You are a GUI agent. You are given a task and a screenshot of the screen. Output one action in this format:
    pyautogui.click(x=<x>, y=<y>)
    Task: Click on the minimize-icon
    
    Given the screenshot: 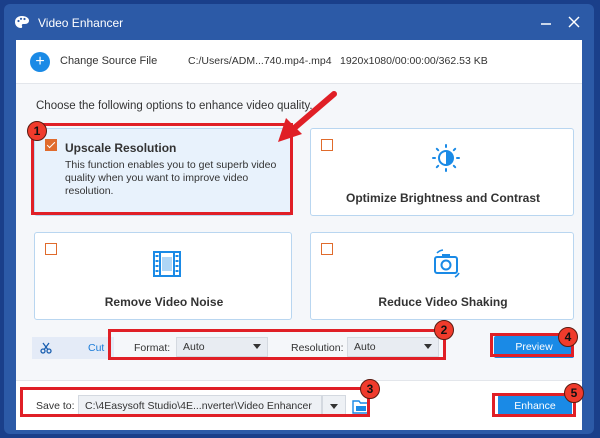 What is the action you would take?
    pyautogui.click(x=546, y=24)
    